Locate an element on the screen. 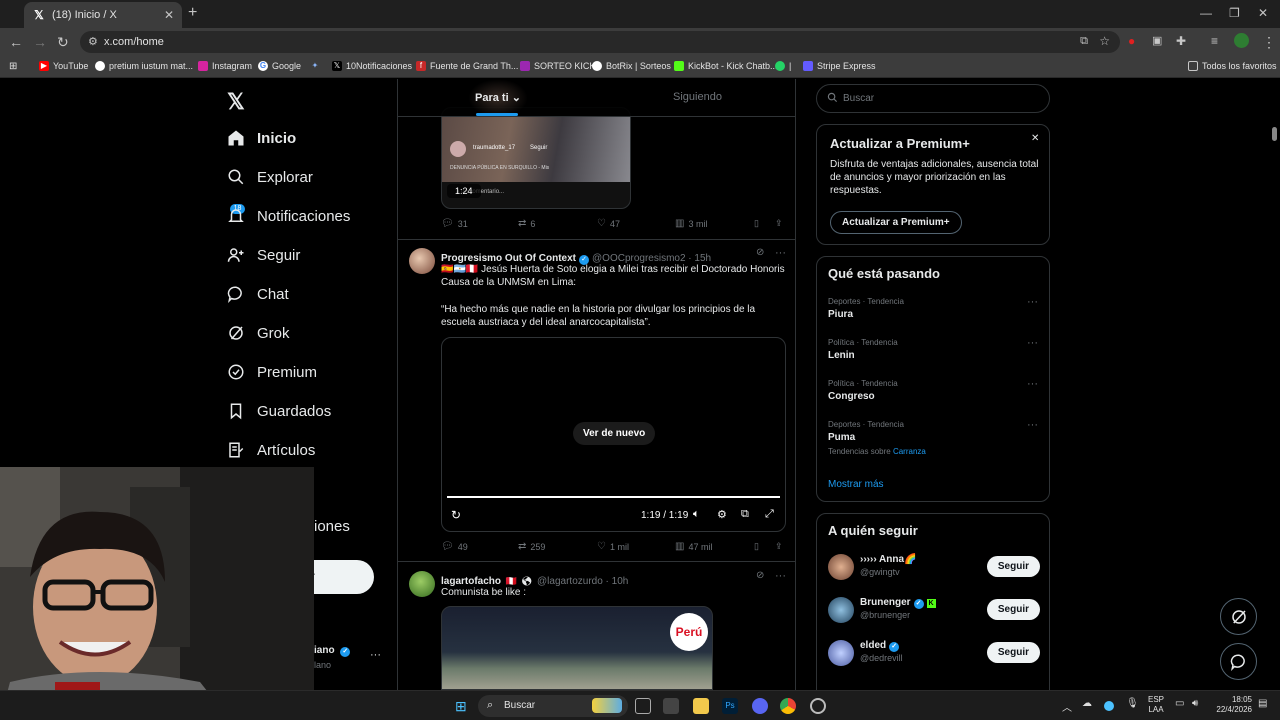 This screenshot has width=1280, height=720. nav-grok: Grok is located at coordinates (258, 333).